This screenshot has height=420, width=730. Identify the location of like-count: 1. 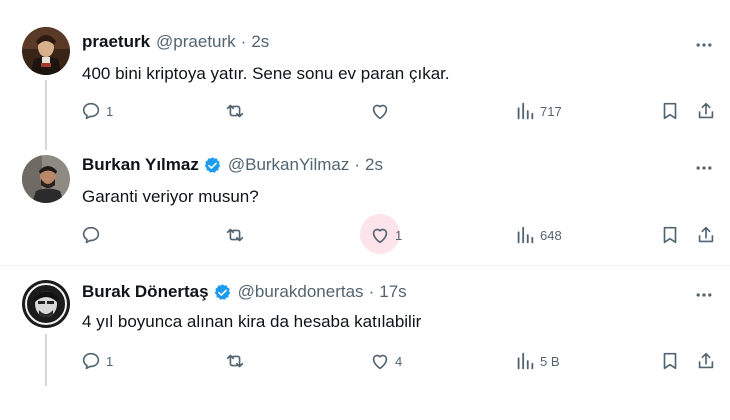
(399, 235).